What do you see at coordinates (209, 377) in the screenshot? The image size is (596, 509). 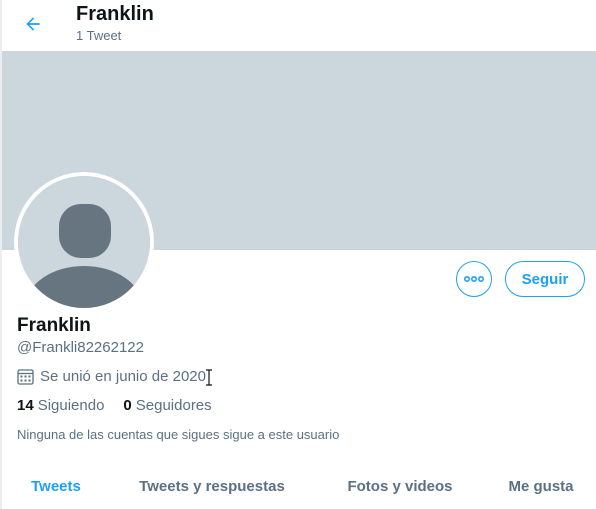 I see `text-cursor-icon` at bounding box center [209, 377].